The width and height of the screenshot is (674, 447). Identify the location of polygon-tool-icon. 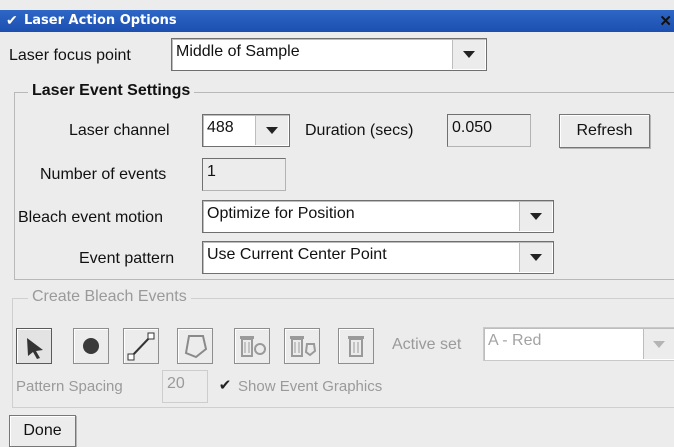
(196, 347).